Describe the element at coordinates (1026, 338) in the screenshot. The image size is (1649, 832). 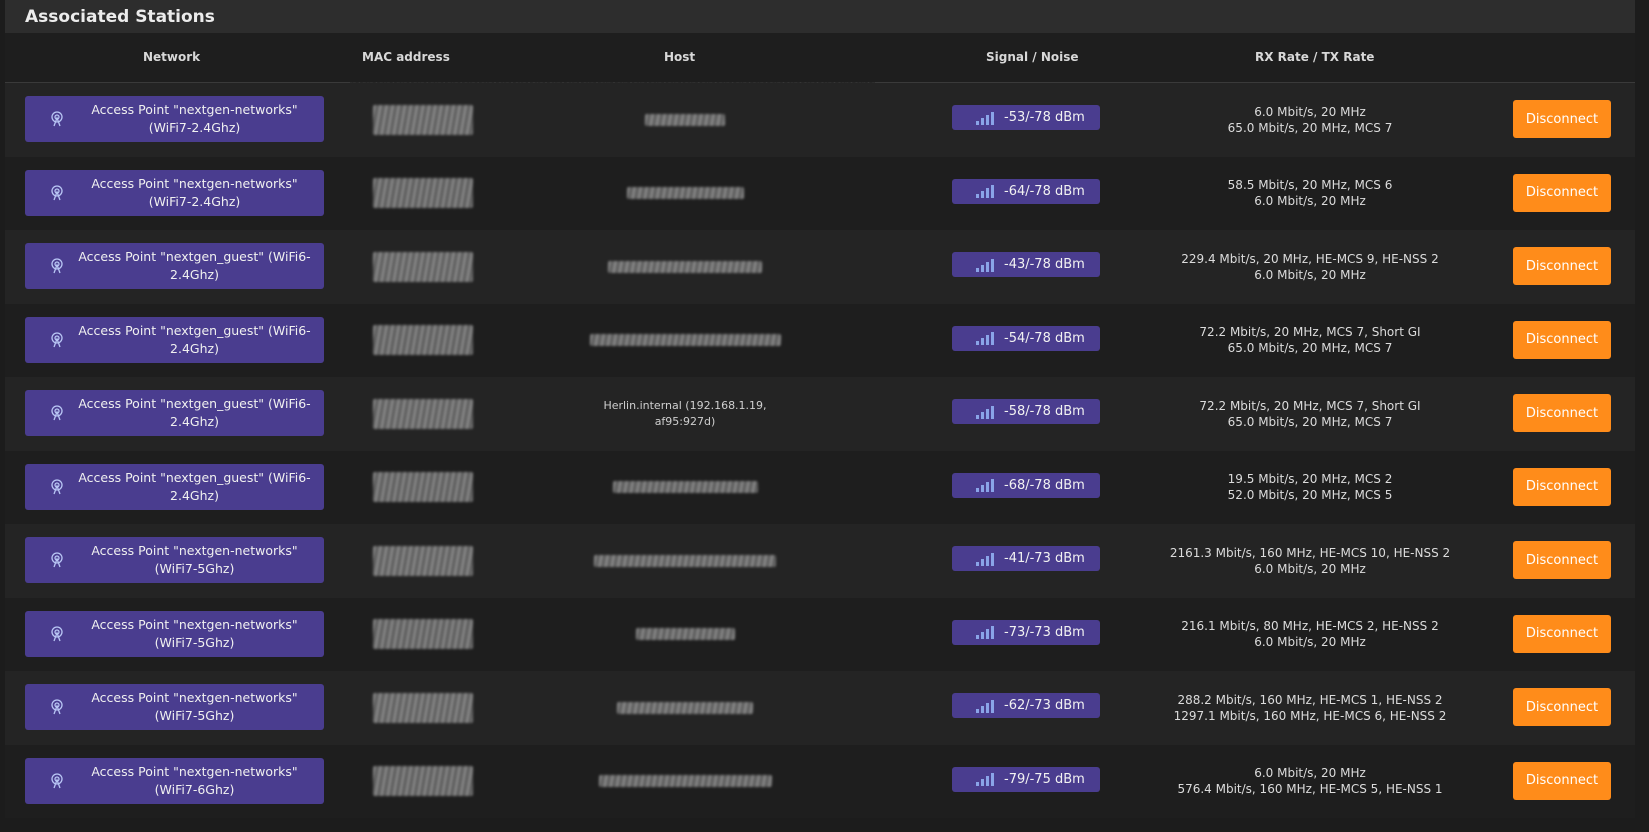
I see `signal-badge: -54/-78 dBm` at that location.